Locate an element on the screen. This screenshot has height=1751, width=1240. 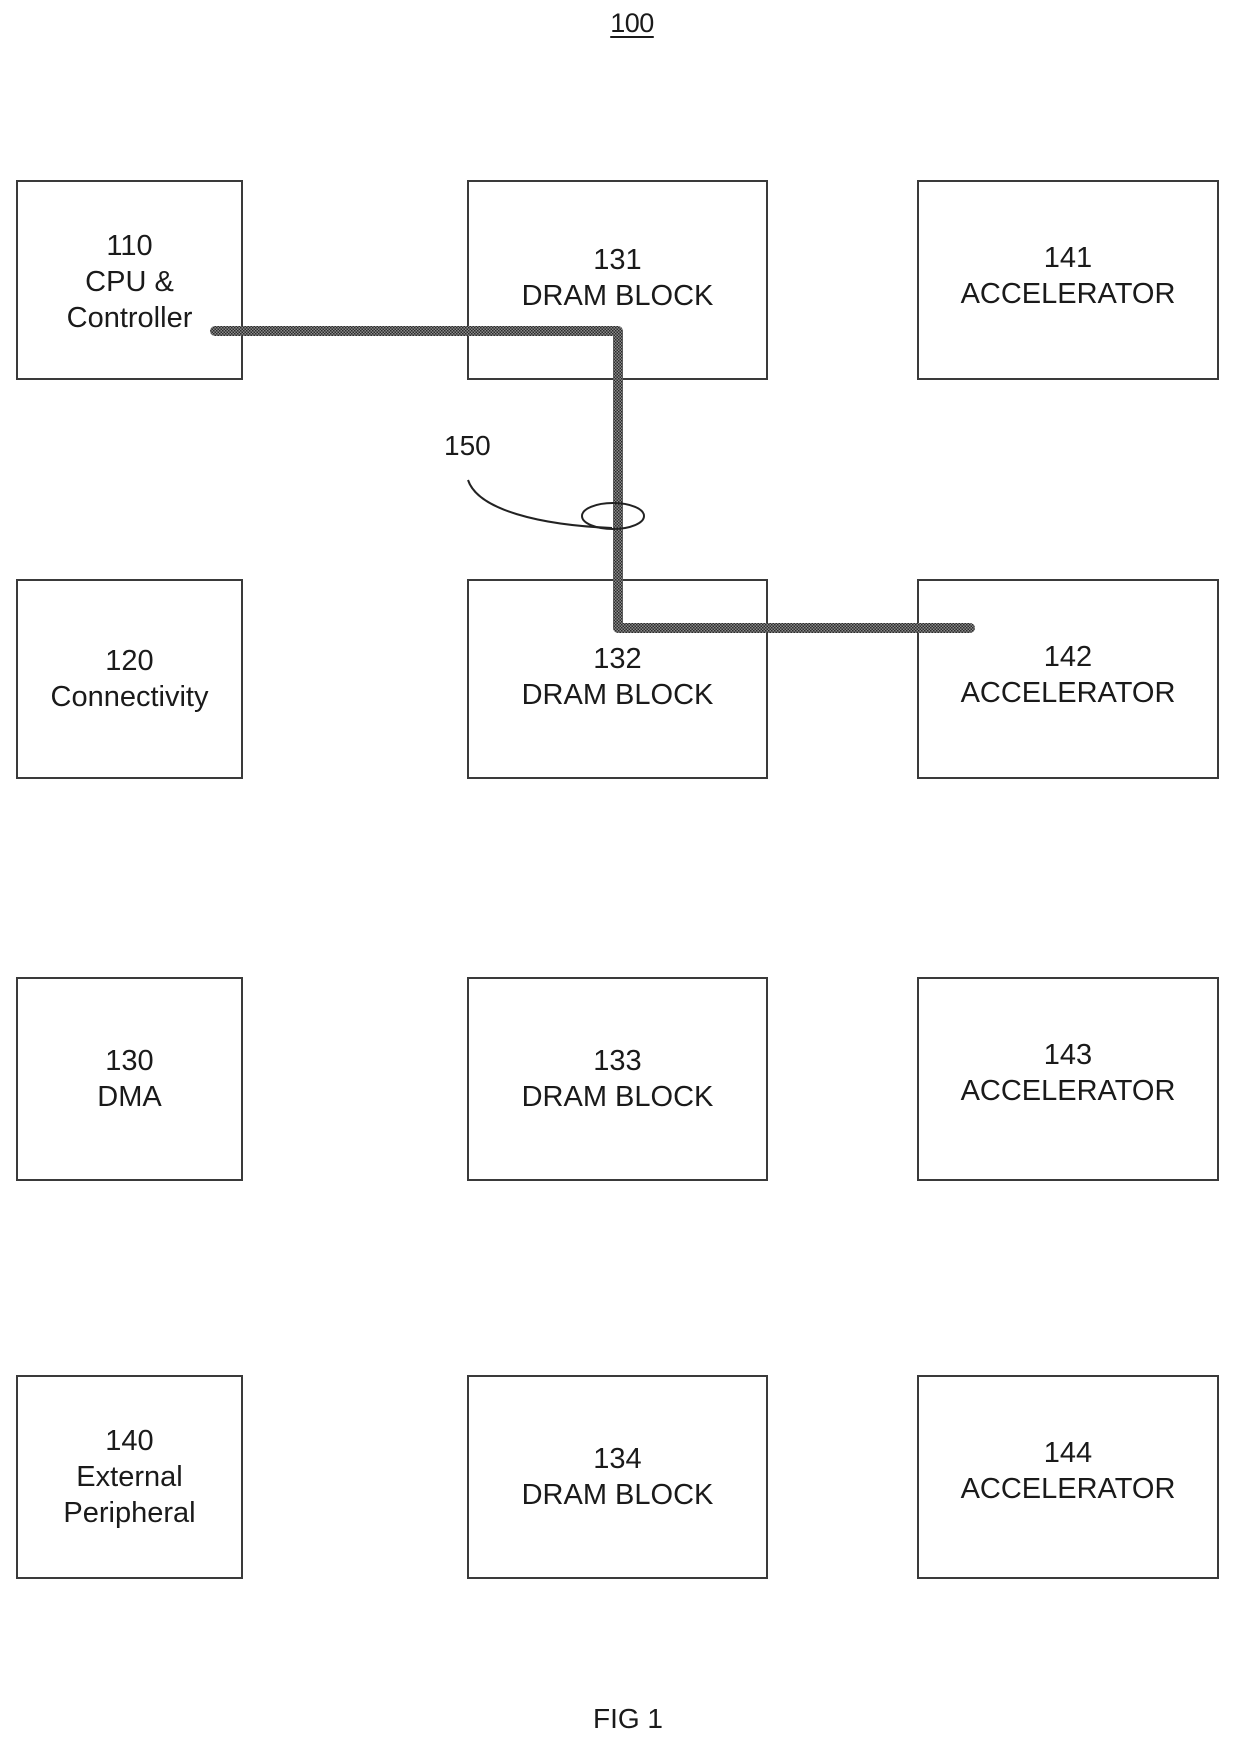
block-label: Connectivity is located at coordinates (129, 697).